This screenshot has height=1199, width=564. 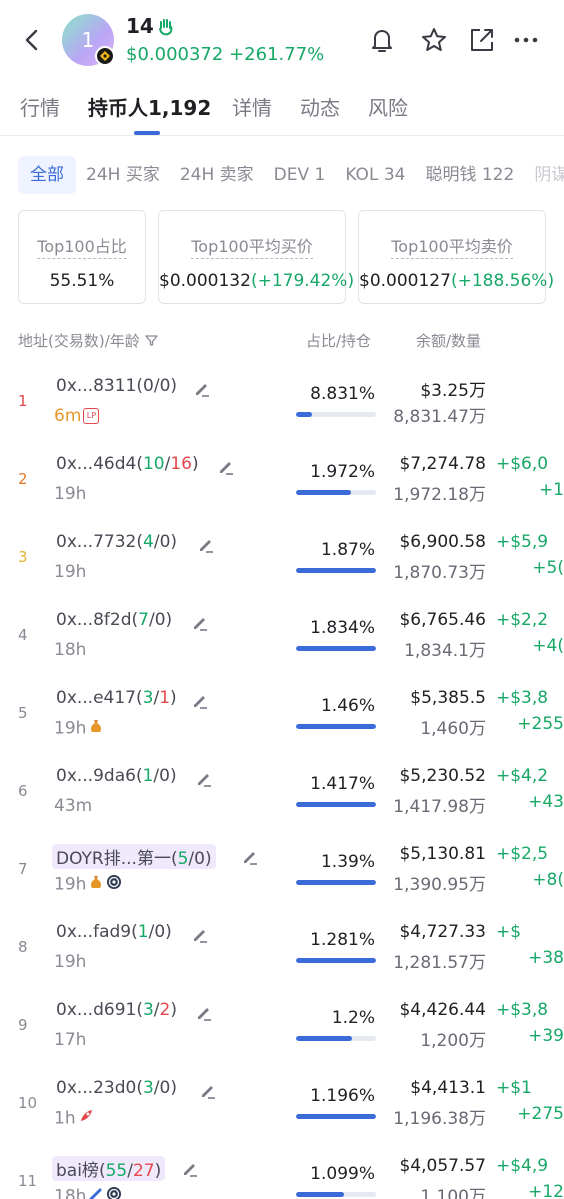 What do you see at coordinates (82, 246) in the screenshot?
I see `stat-label: Top100占比` at bounding box center [82, 246].